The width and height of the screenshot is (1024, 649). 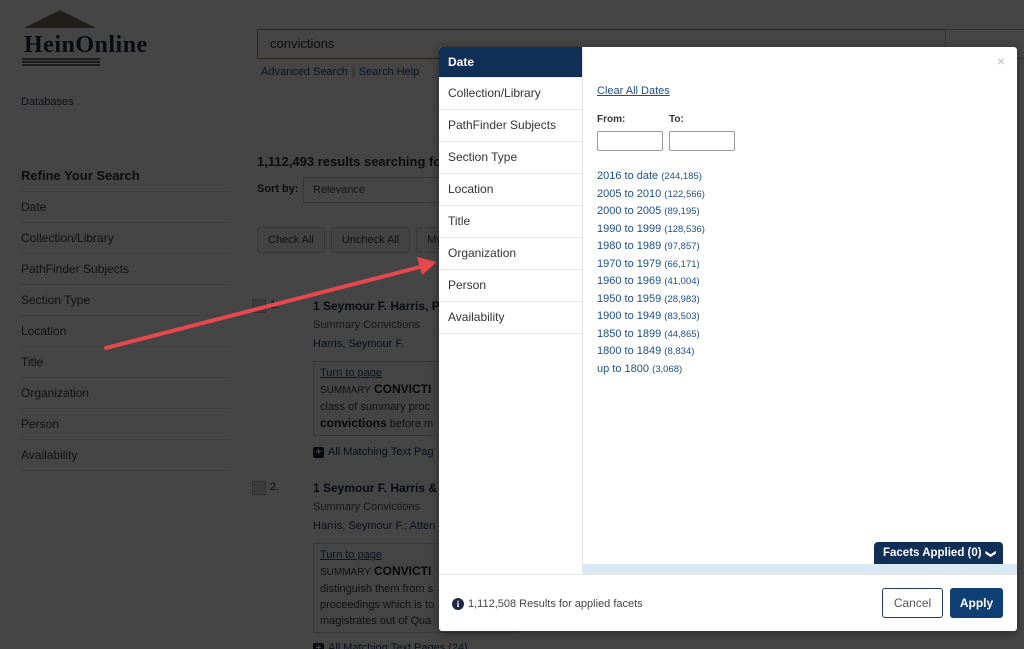 What do you see at coordinates (797, 300) in the screenshot?
I see `date-range-option: 1950 to 1959 (28,983)` at bounding box center [797, 300].